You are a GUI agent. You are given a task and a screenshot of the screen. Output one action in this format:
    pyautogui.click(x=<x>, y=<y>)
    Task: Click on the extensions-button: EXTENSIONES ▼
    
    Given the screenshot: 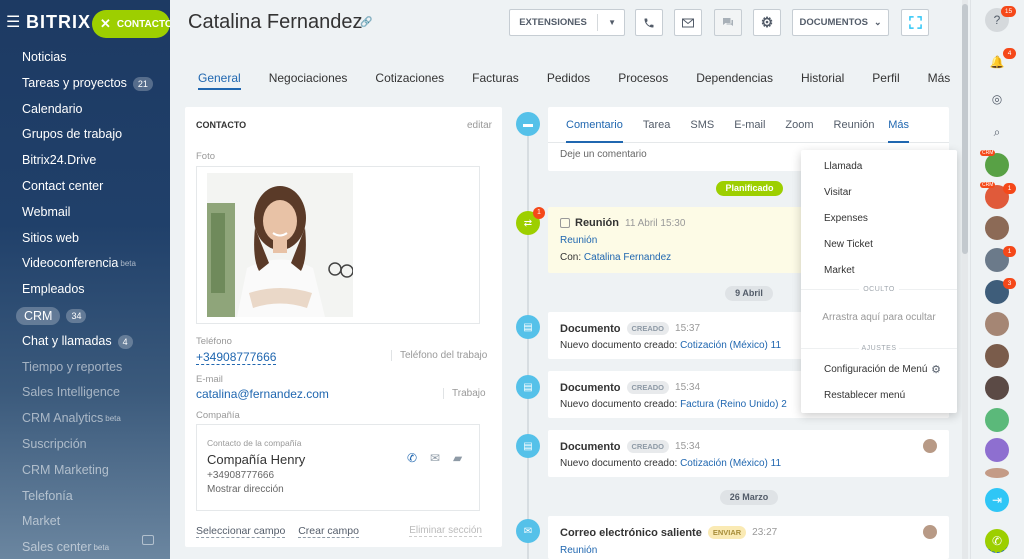 What is the action you would take?
    pyautogui.click(x=567, y=22)
    